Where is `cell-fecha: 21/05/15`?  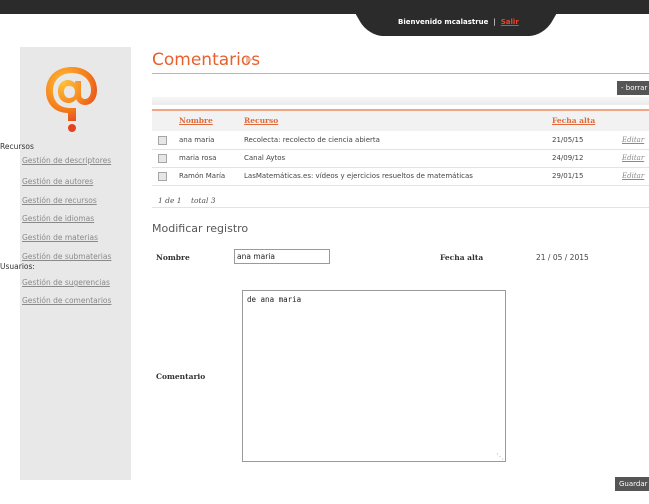 cell-fecha: 21/05/15 is located at coordinates (568, 140).